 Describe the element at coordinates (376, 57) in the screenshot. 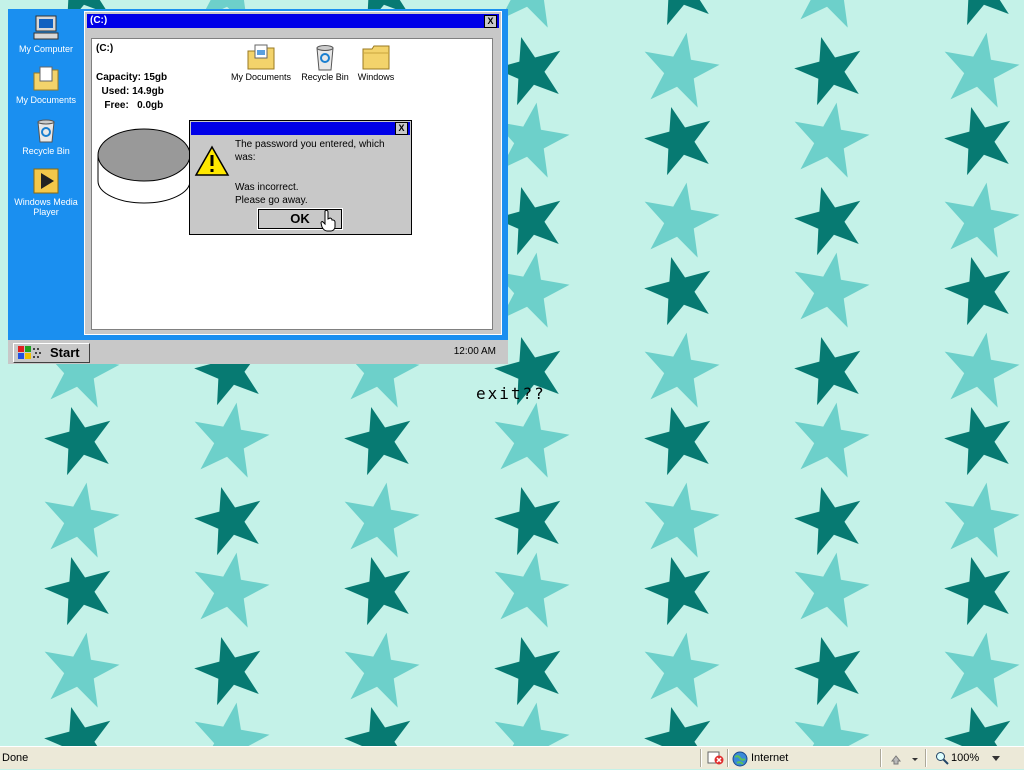

I see `folder-icon` at that location.